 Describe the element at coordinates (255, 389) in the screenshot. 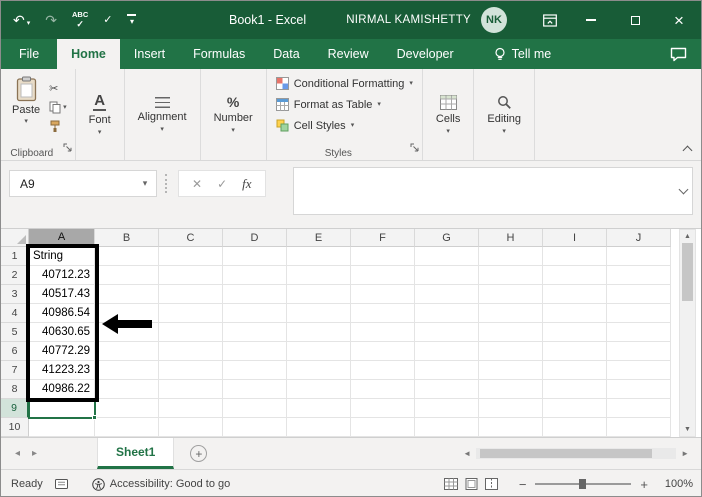

I see `cell-D8` at that location.